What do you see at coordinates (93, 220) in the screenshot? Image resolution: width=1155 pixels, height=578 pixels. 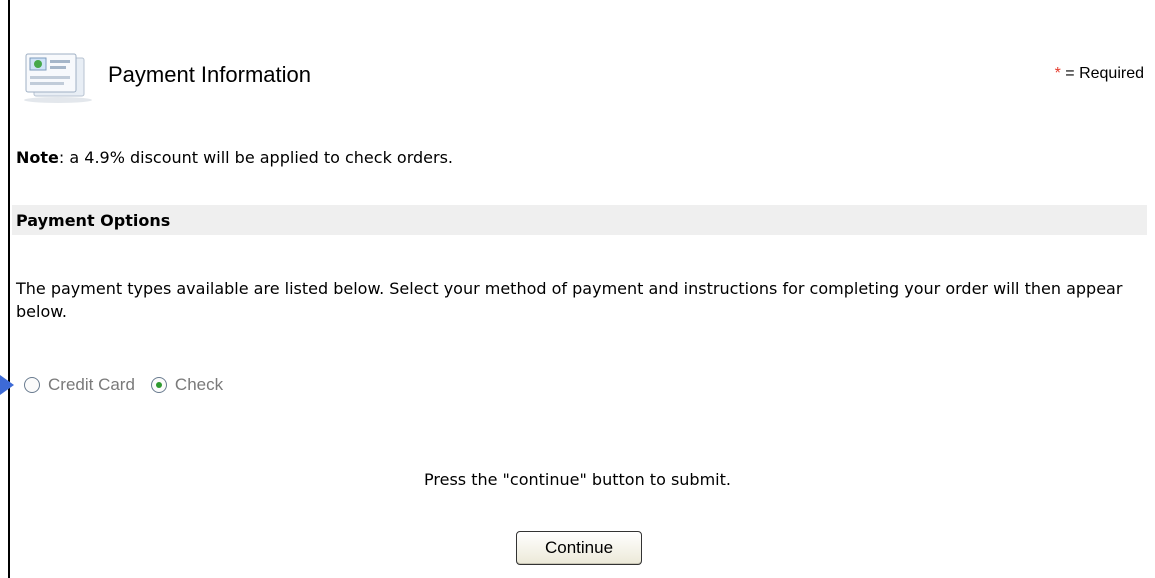 I see `section-title: Payment Options` at bounding box center [93, 220].